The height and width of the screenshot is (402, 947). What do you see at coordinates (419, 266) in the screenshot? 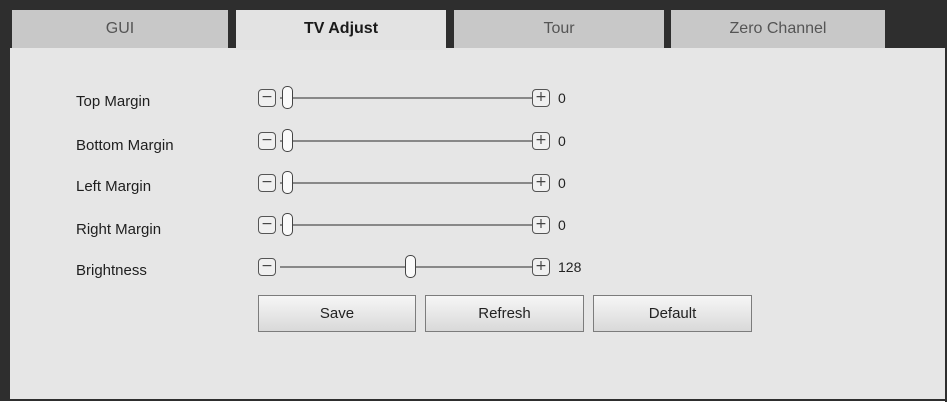
I see `brightness-slider: − + 128` at bounding box center [419, 266].